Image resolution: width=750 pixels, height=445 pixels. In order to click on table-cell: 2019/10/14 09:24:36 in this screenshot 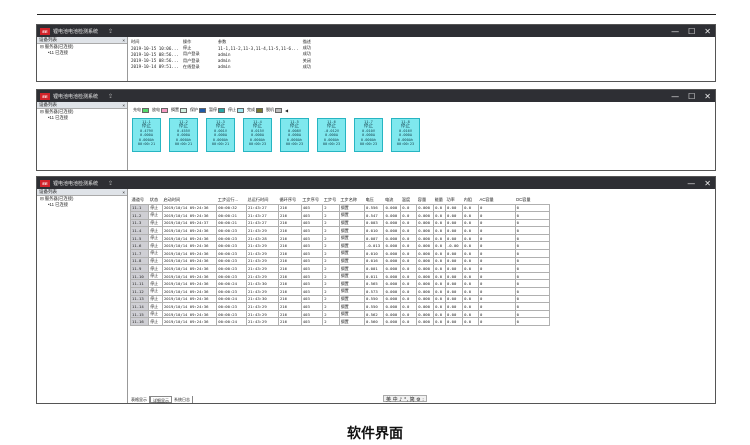, I will do `click(189, 276)`.